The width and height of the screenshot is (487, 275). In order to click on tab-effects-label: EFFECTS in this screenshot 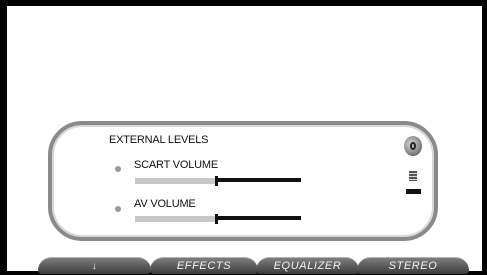, I will do `click(204, 266)`.